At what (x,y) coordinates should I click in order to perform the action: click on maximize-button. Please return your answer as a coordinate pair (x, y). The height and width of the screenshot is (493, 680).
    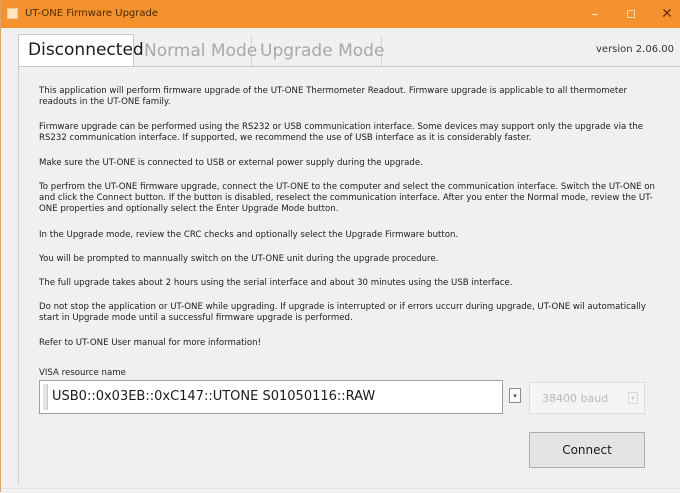
    Looking at the image, I should click on (631, 14).